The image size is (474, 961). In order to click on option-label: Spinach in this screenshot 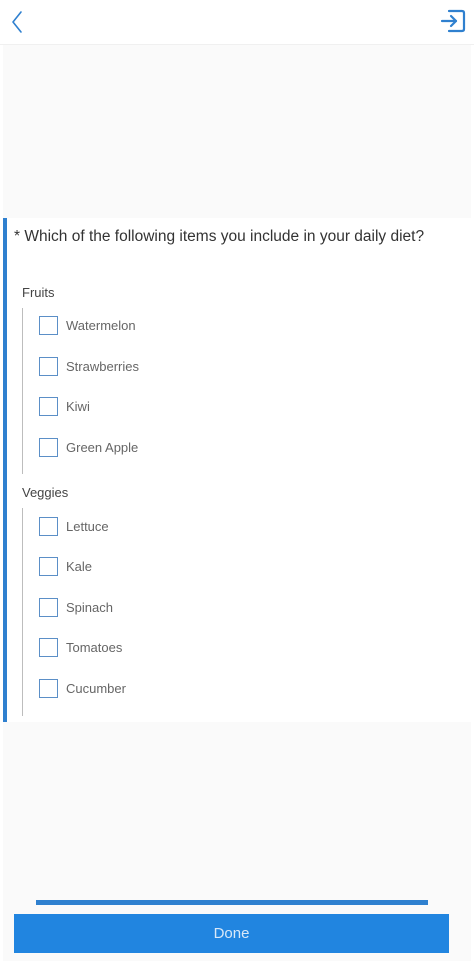, I will do `click(89, 607)`.